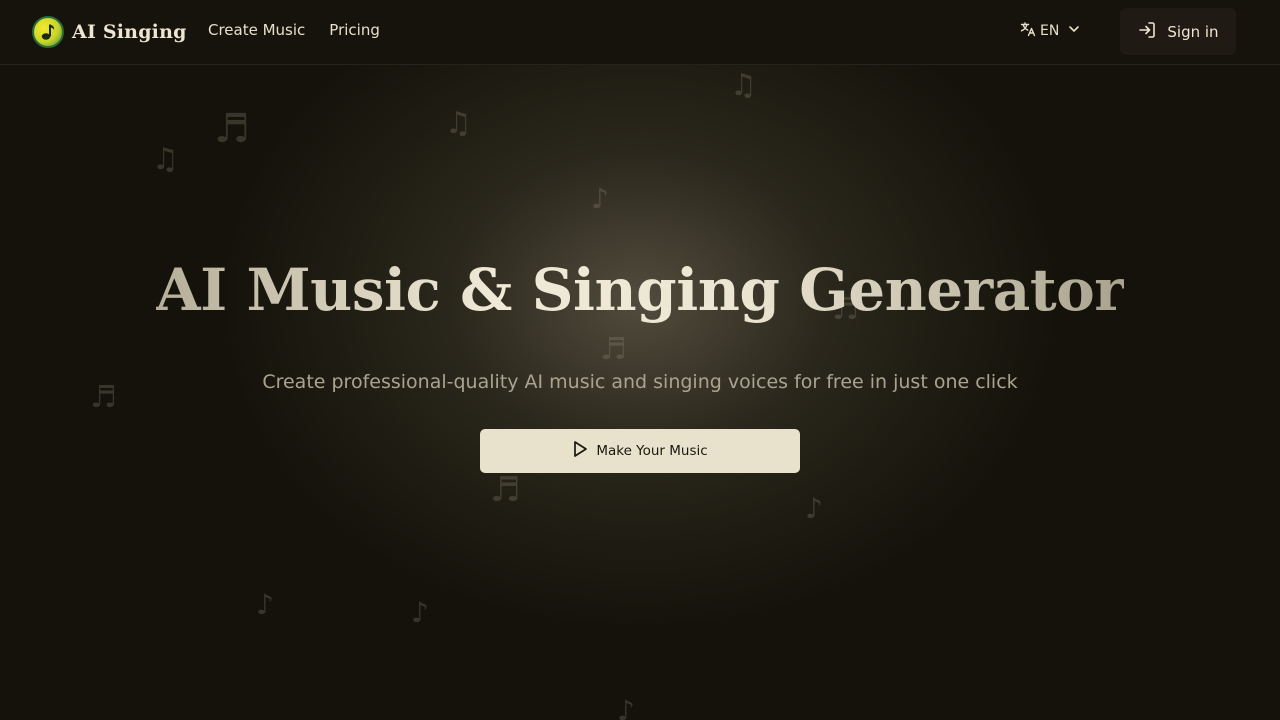 The image size is (1280, 720). Describe the element at coordinates (354, 30) in the screenshot. I see `nav-link-pricing: Pricing` at that location.